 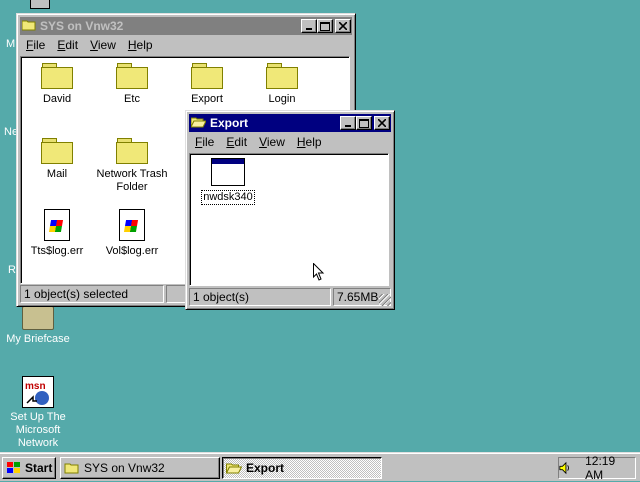 What do you see at coordinates (11, 44) in the screenshot?
I see `desktop-clipped-label: M` at bounding box center [11, 44].